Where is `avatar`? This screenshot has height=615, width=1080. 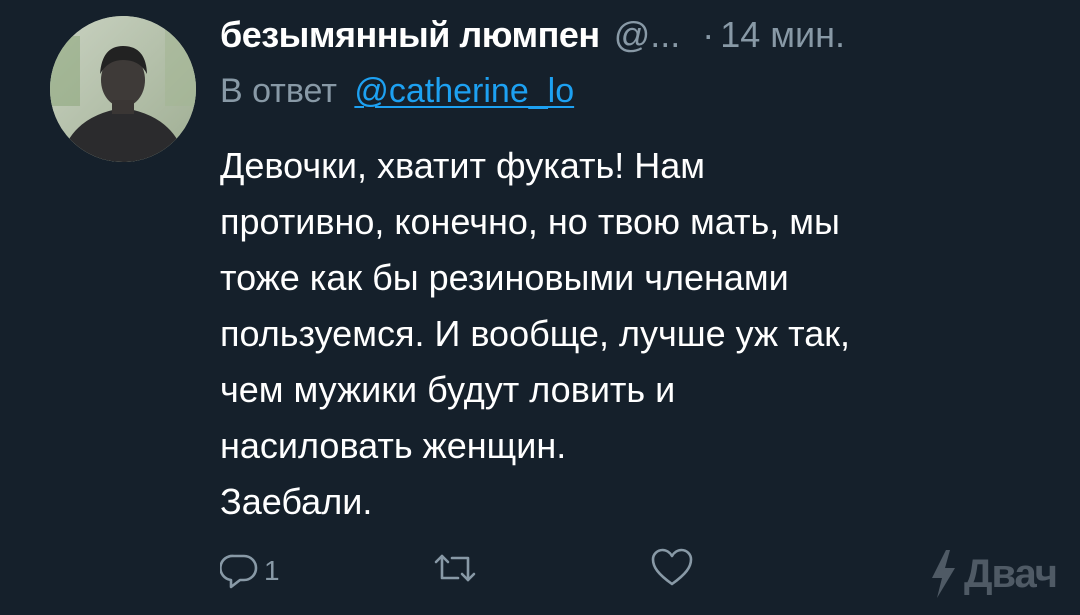
avatar is located at coordinates (123, 89).